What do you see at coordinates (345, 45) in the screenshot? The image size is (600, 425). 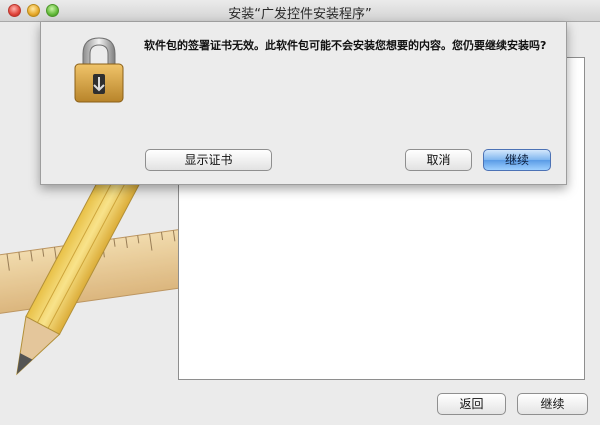 I see `alert-message: 软件包的签署证书无效。此软件包可能不会安装您想要的内容。您仍要继续安装吗?` at bounding box center [345, 45].